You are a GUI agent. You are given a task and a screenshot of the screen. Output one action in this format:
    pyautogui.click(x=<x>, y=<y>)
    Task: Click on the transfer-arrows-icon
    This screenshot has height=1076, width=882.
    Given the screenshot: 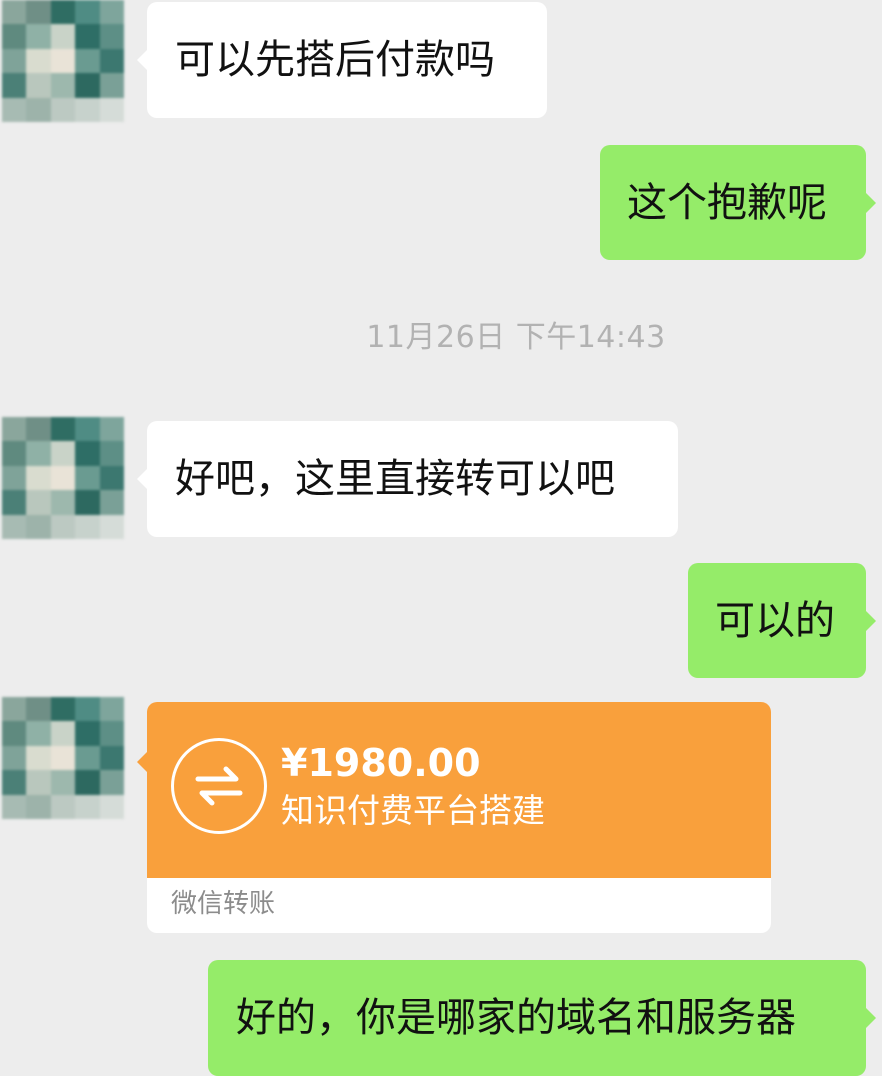 What is the action you would take?
    pyautogui.click(x=219, y=786)
    